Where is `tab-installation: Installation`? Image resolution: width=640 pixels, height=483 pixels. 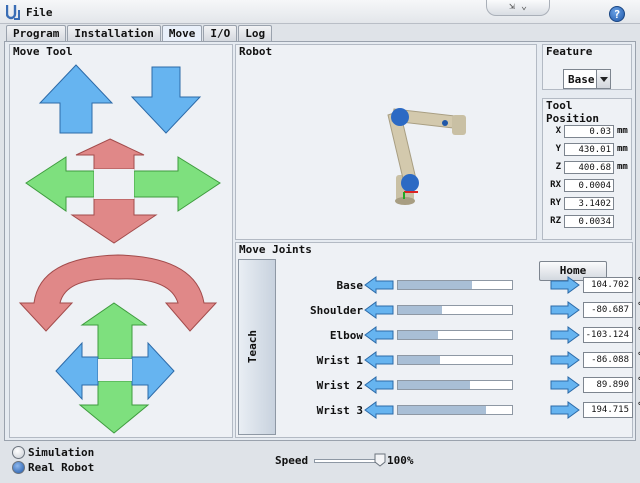 tab-installation: Installation is located at coordinates (114, 33).